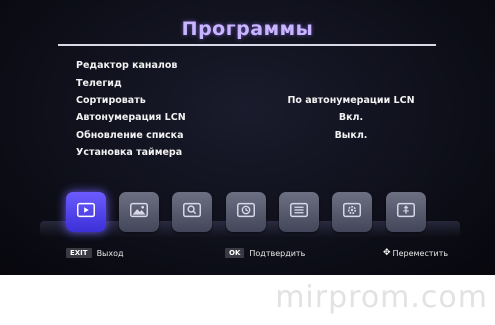 This screenshot has height=325, width=495. I want to click on menu-item-value: Вкл., so click(351, 118).